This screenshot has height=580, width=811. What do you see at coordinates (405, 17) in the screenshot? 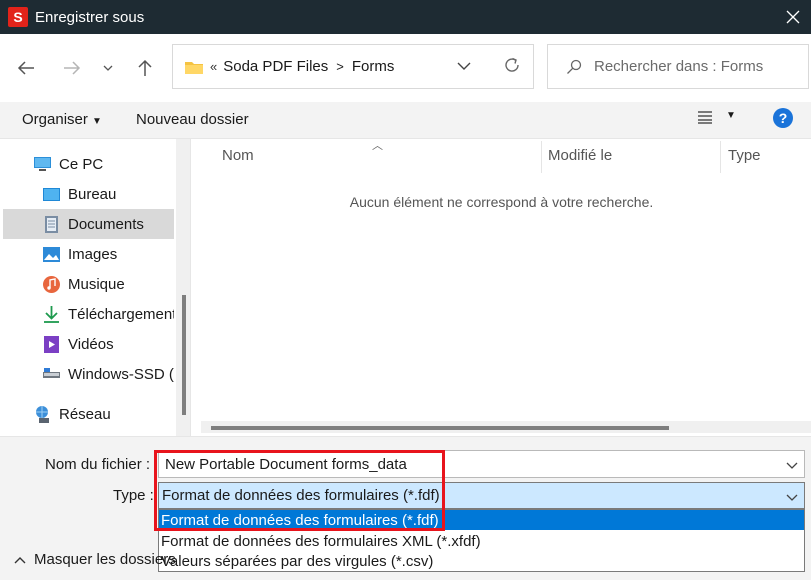
I see `title-bar: S Enregistrer sous` at bounding box center [405, 17].